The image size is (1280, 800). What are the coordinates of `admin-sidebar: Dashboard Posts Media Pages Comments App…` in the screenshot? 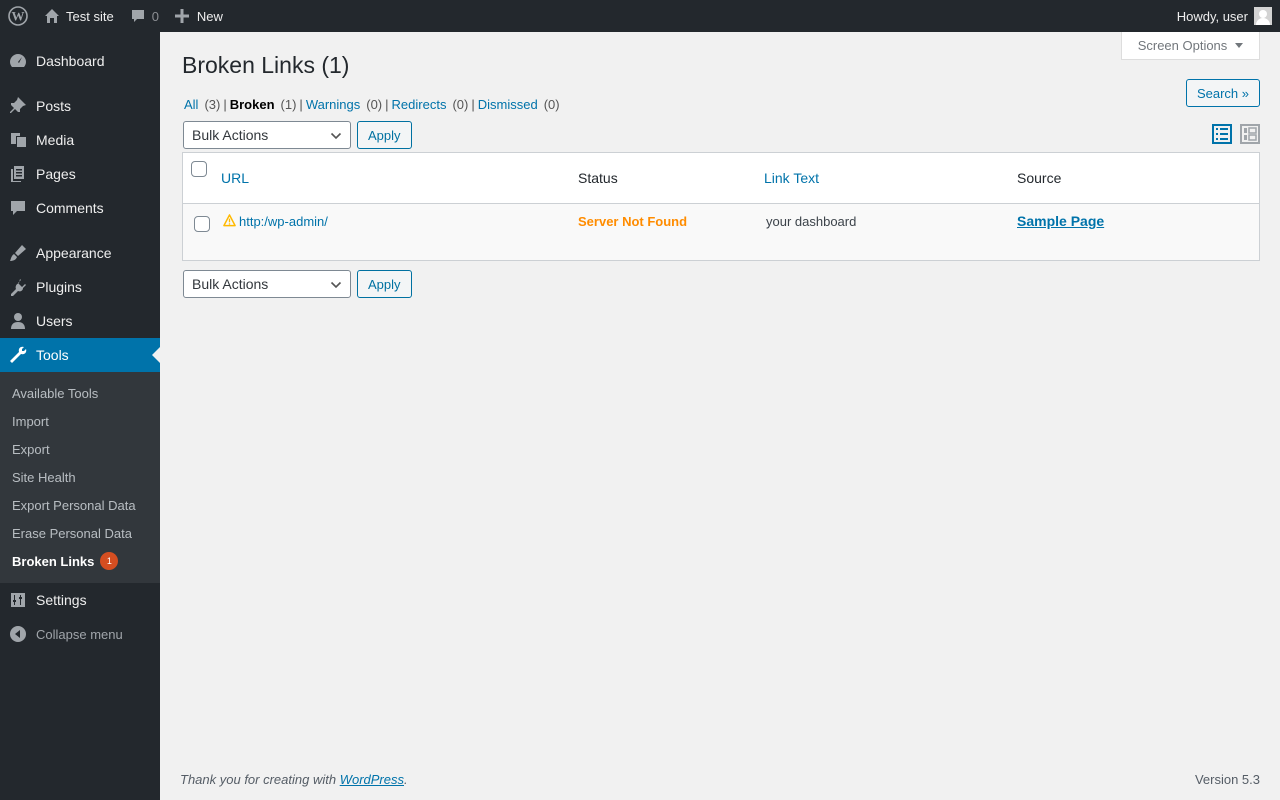 It's located at (80, 416).